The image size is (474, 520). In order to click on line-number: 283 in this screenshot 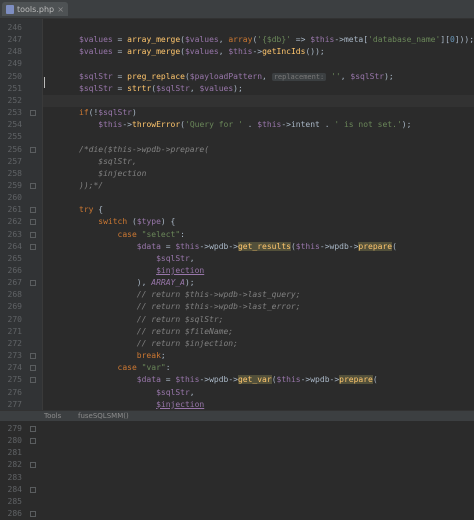, I will do `click(14, 477)`.